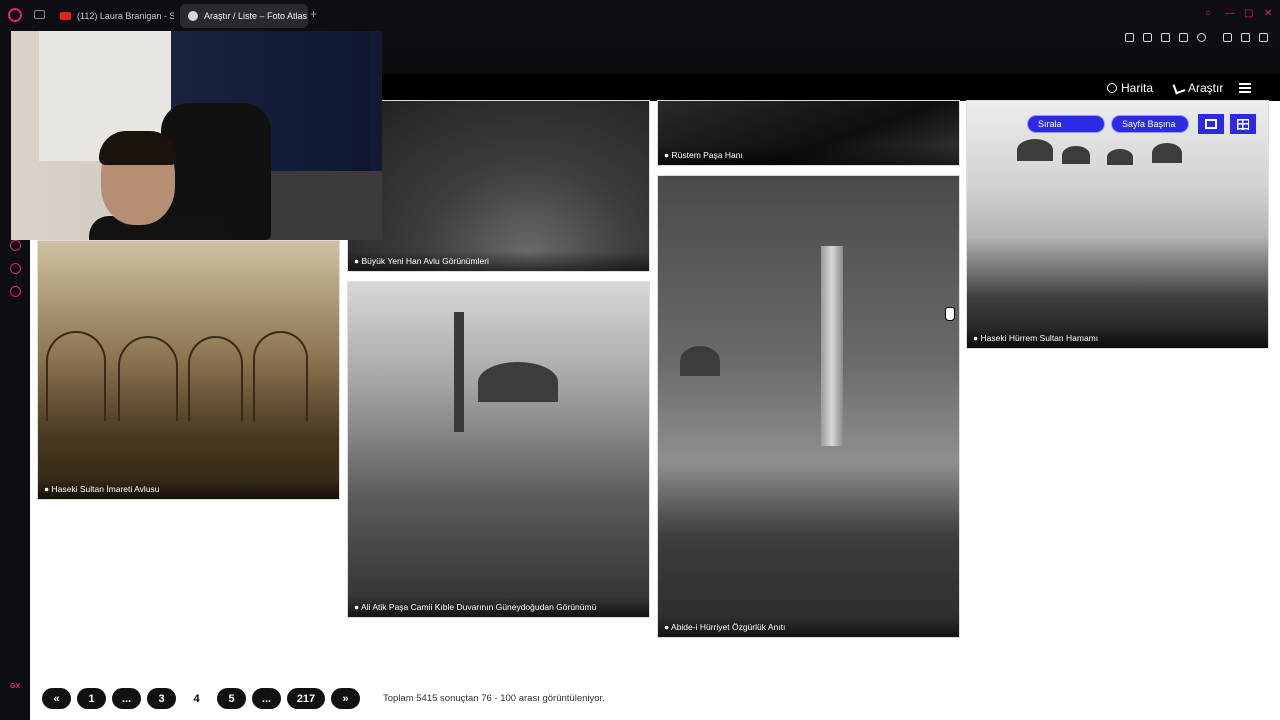 The width and height of the screenshot is (1280, 720). What do you see at coordinates (65, 16) in the screenshot?
I see `youtube-icon` at bounding box center [65, 16].